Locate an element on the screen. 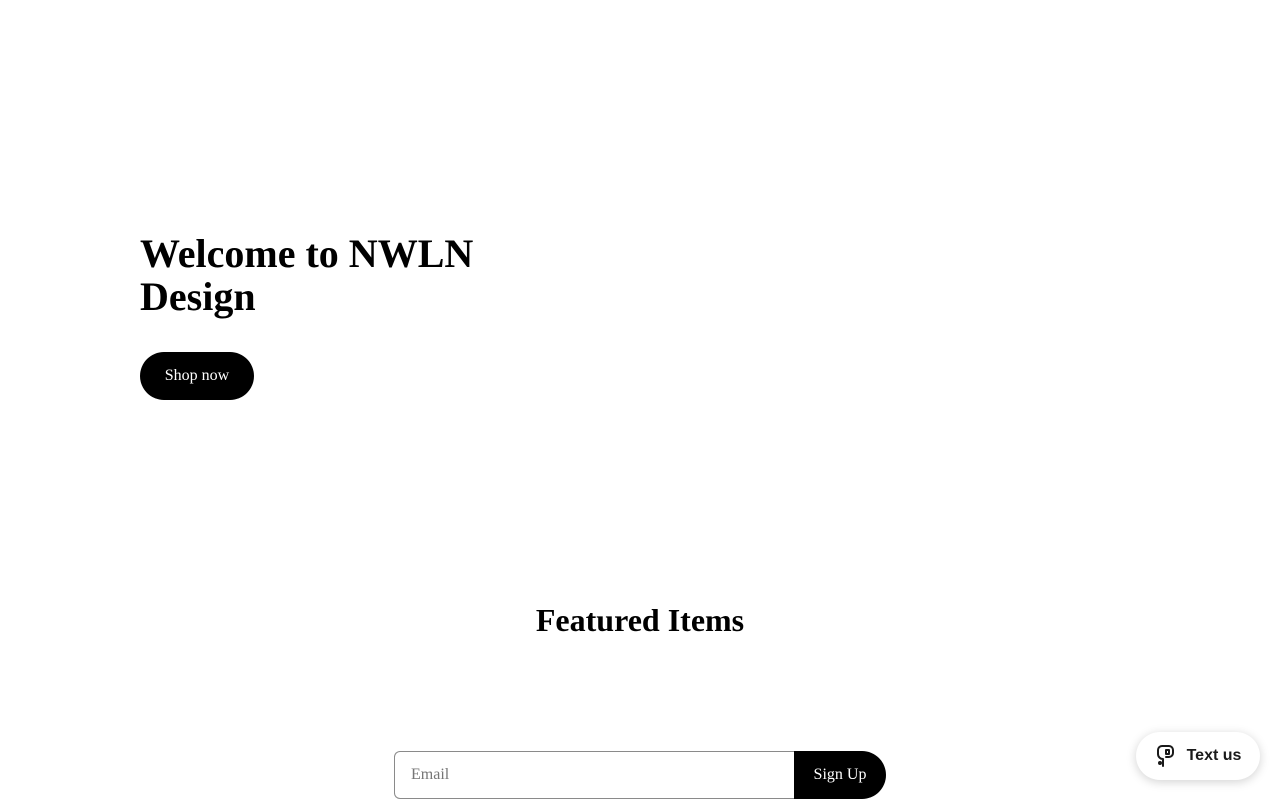  newsletter-signup-form: Sign Up is located at coordinates (640, 775).